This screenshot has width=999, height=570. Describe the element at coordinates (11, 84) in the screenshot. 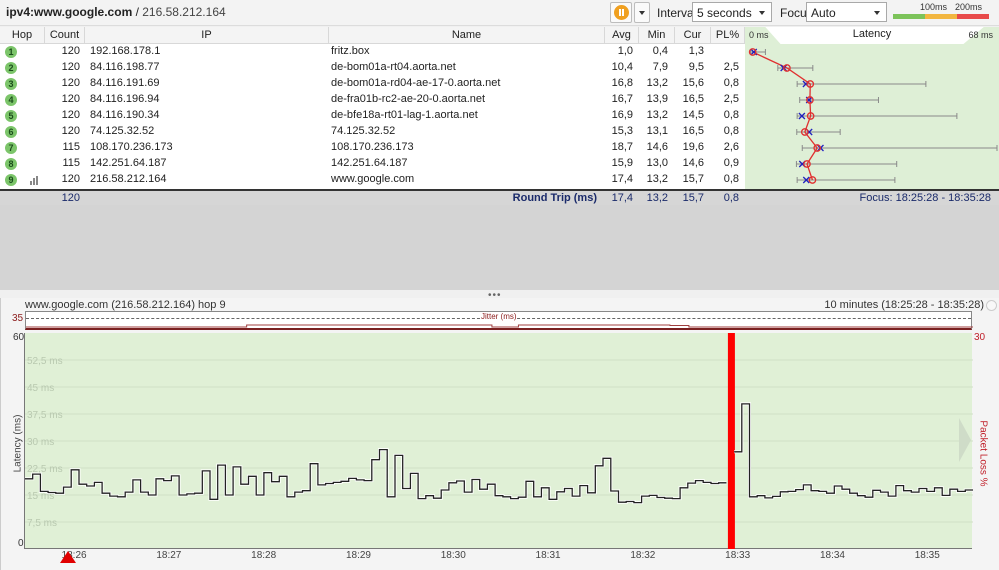

I see `hop-number-badge: 3` at that location.